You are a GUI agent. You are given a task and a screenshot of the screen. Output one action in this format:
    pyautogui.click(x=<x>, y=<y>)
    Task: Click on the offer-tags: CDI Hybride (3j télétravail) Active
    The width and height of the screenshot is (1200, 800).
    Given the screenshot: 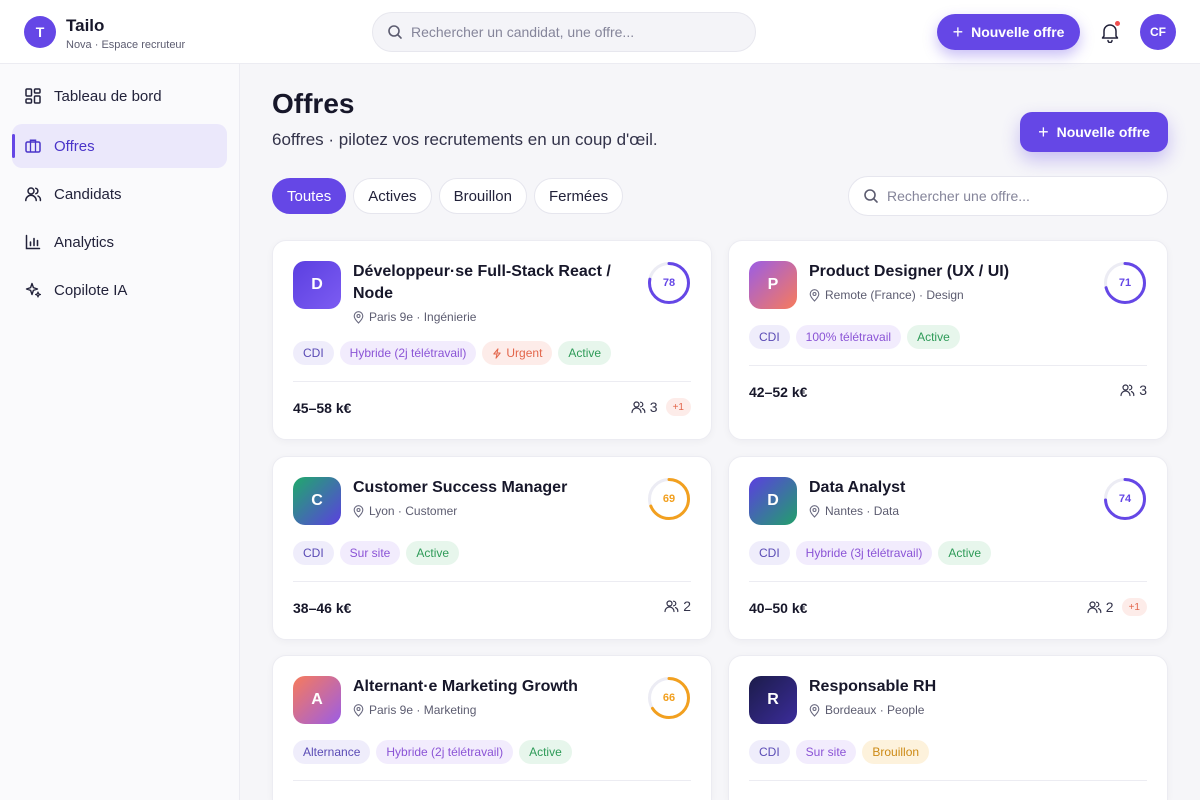 What is the action you would take?
    pyautogui.click(x=873, y=553)
    